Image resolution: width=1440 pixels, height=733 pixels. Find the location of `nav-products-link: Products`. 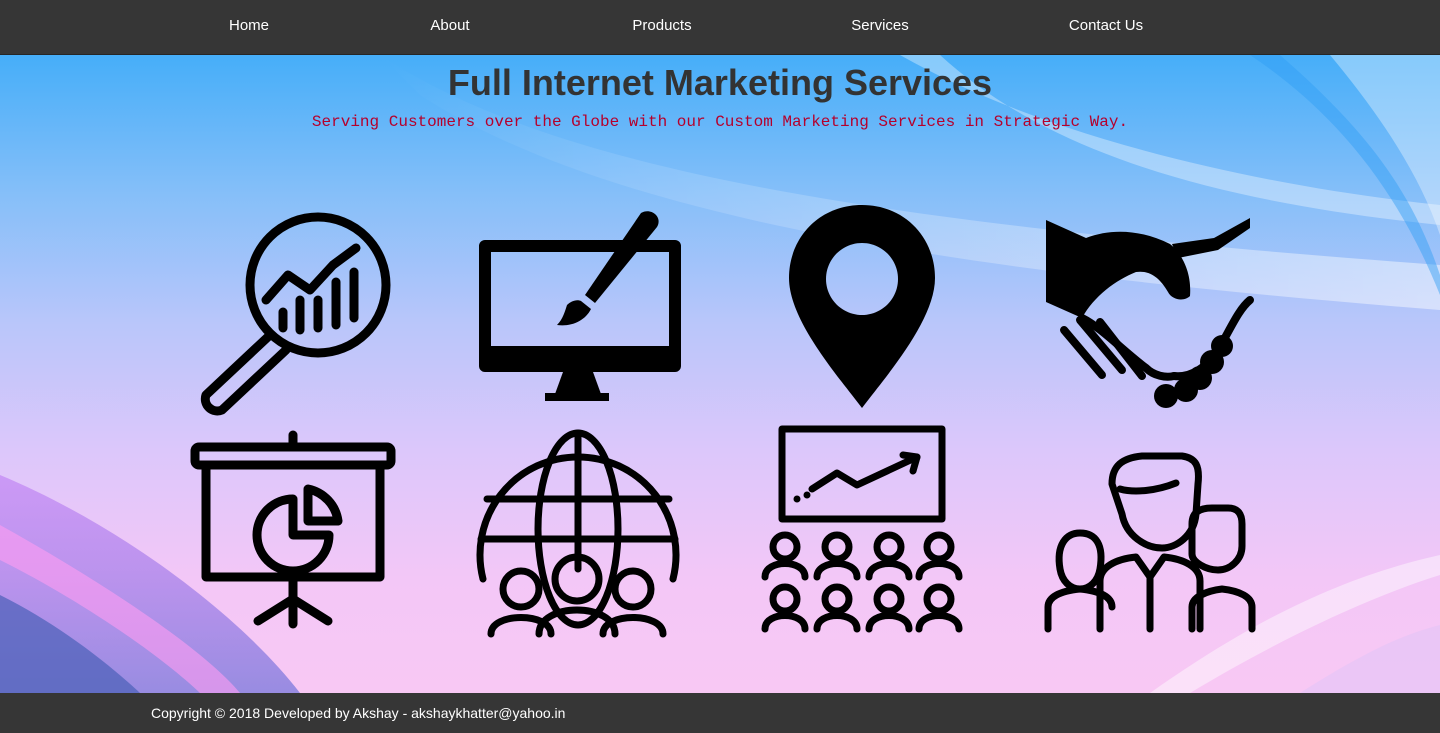

nav-products-link: Products is located at coordinates (661, 25).